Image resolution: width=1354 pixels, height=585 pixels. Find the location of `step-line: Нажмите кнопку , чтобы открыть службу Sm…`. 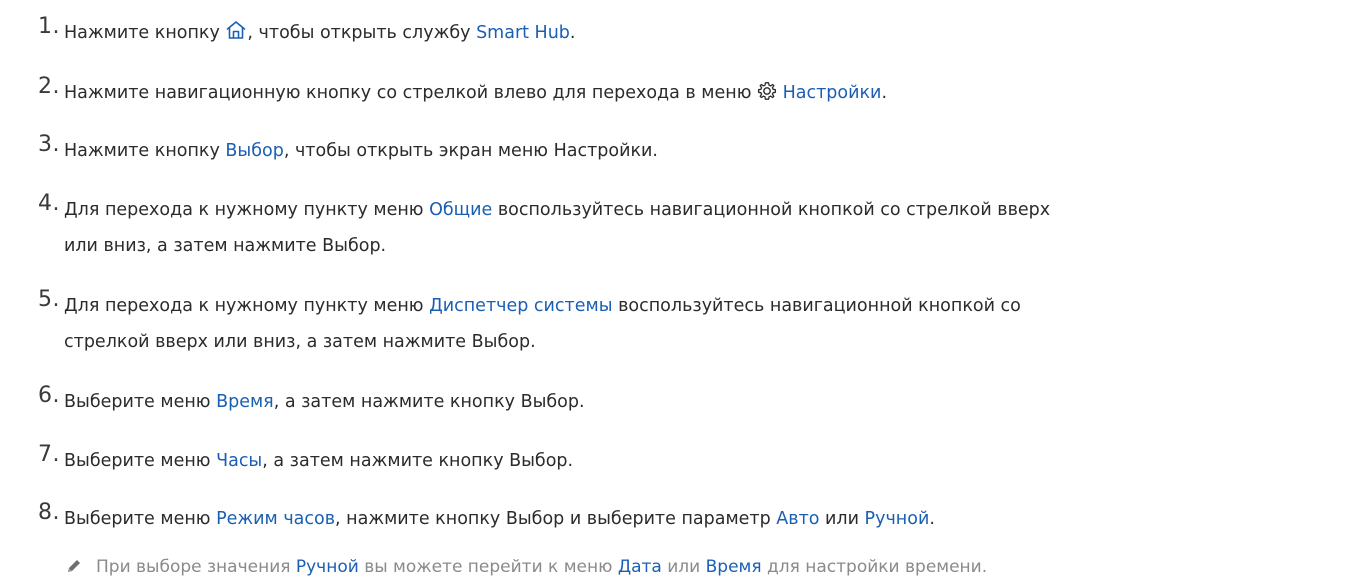

step-line: Нажмите кнопку , чтобы открыть службу Sm… is located at coordinates (699, 33).